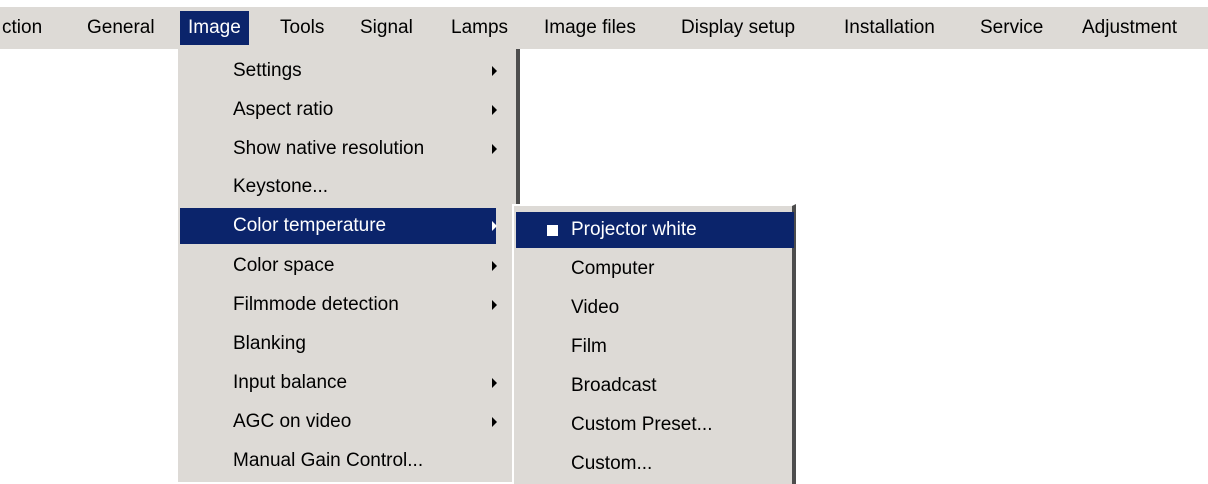  I want to click on menu-item-label: Color space, so click(284, 265).